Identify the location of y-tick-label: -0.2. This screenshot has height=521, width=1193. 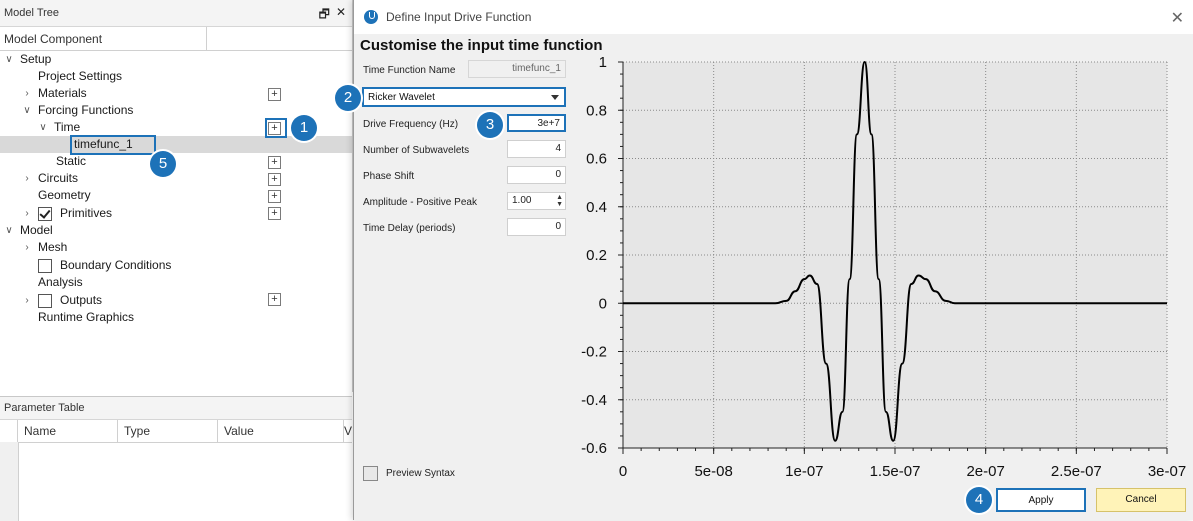
(594, 352).